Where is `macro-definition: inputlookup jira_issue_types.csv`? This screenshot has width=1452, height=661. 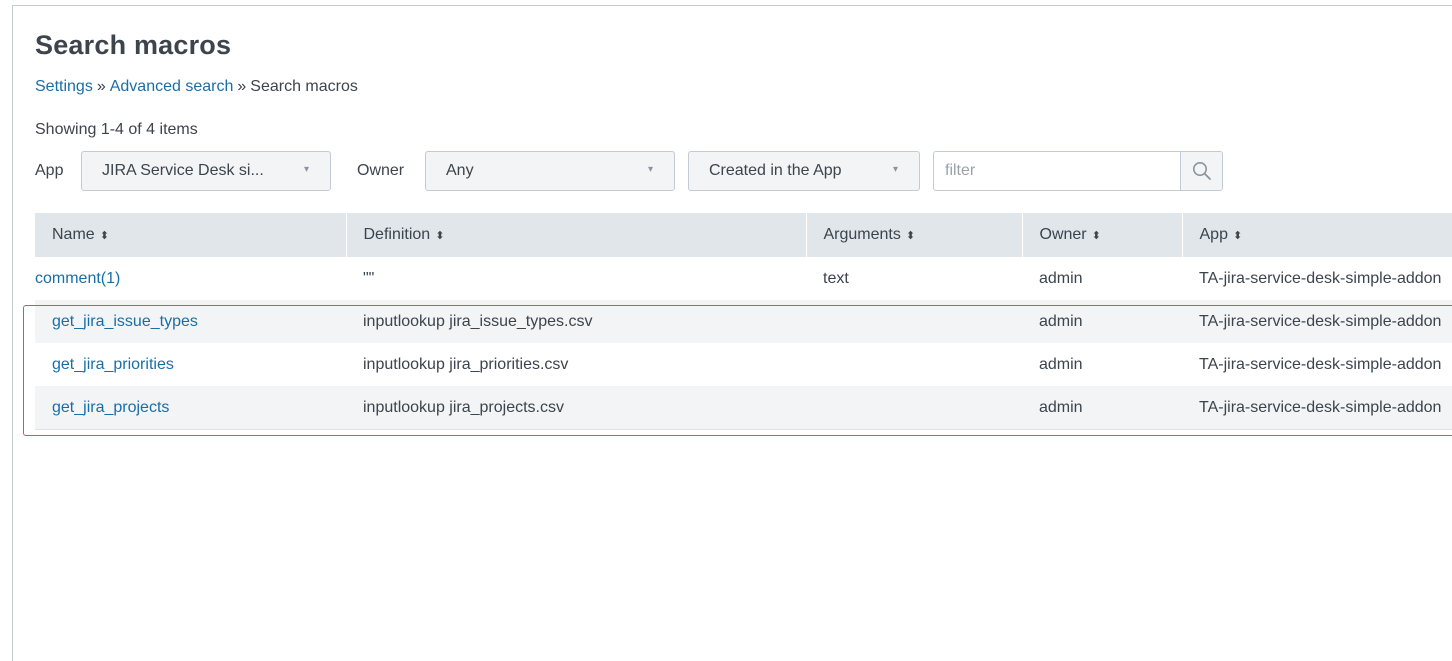 macro-definition: inputlookup jira_issue_types.csv is located at coordinates (576, 321).